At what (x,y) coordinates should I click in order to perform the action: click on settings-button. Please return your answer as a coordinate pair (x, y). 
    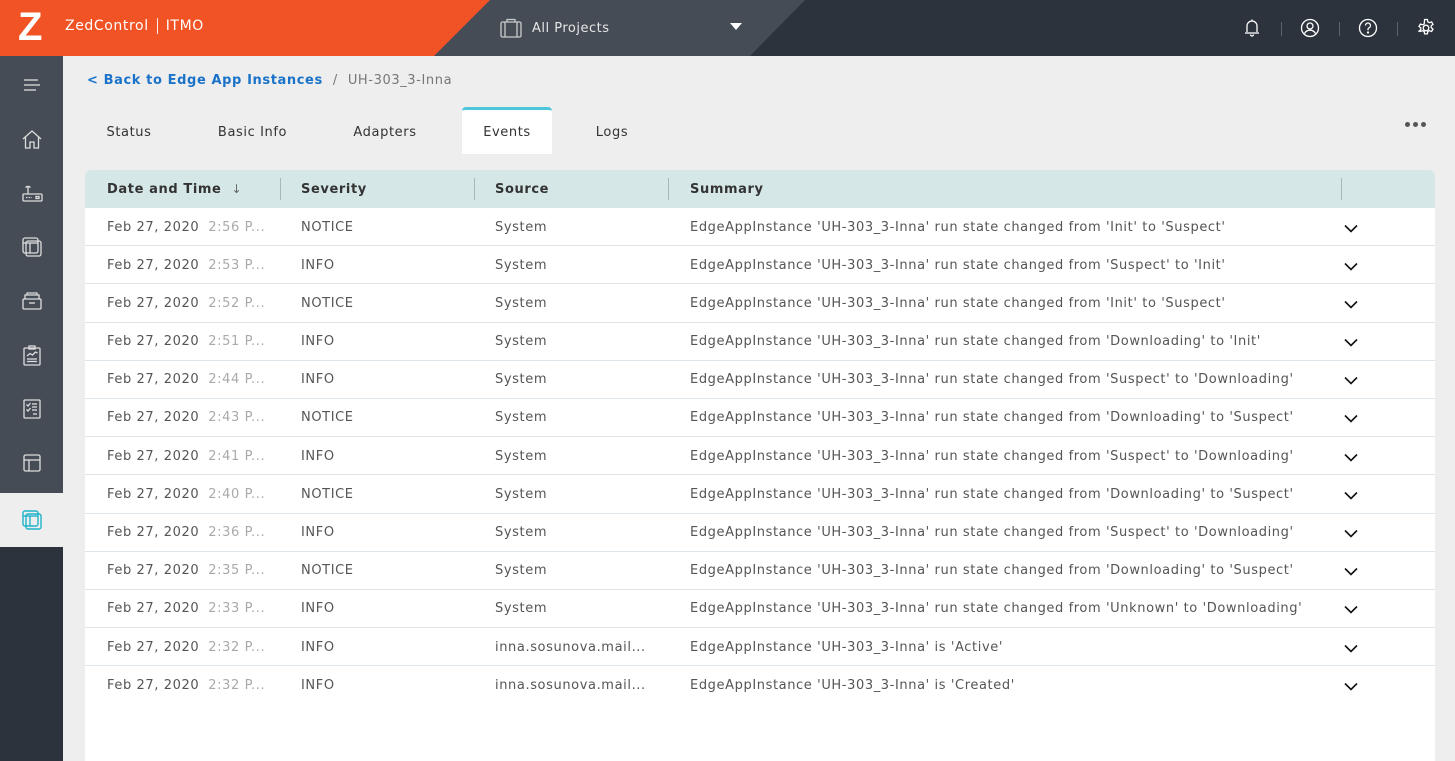
    Looking at the image, I should click on (1426, 28).